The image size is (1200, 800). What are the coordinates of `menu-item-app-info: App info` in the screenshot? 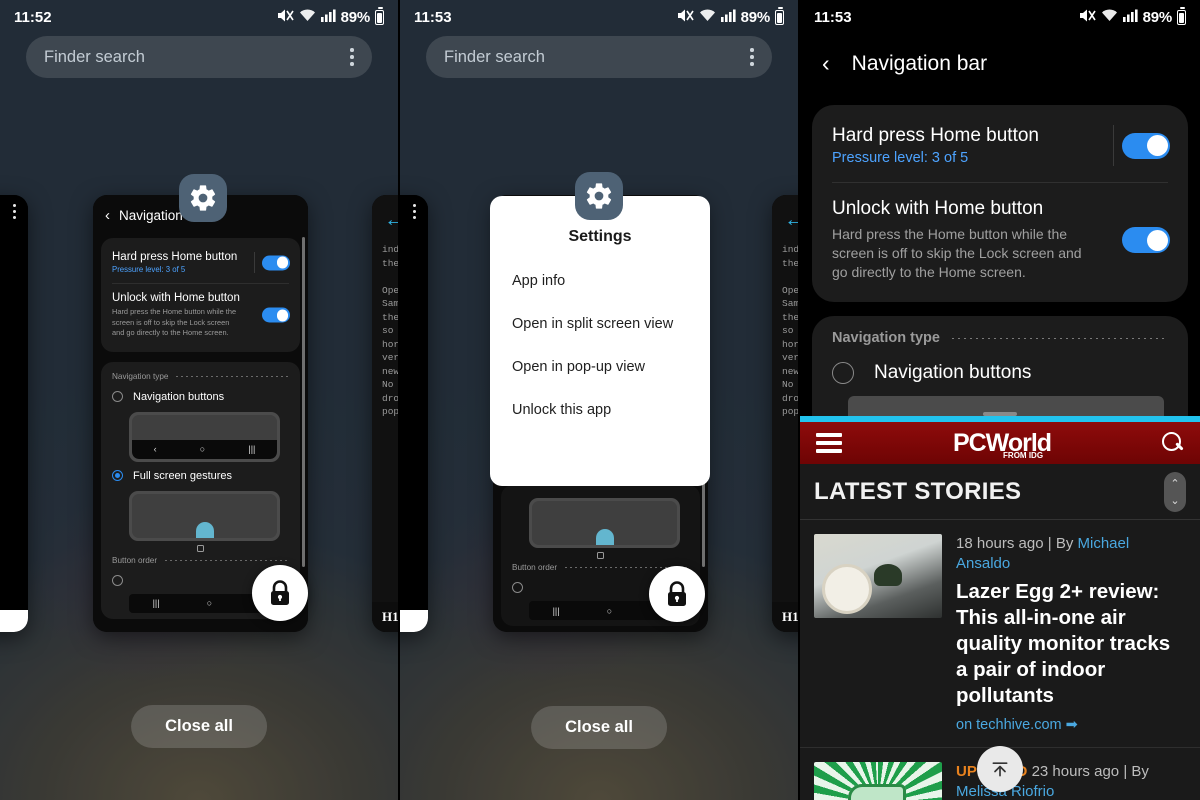 It's located at (600, 281).